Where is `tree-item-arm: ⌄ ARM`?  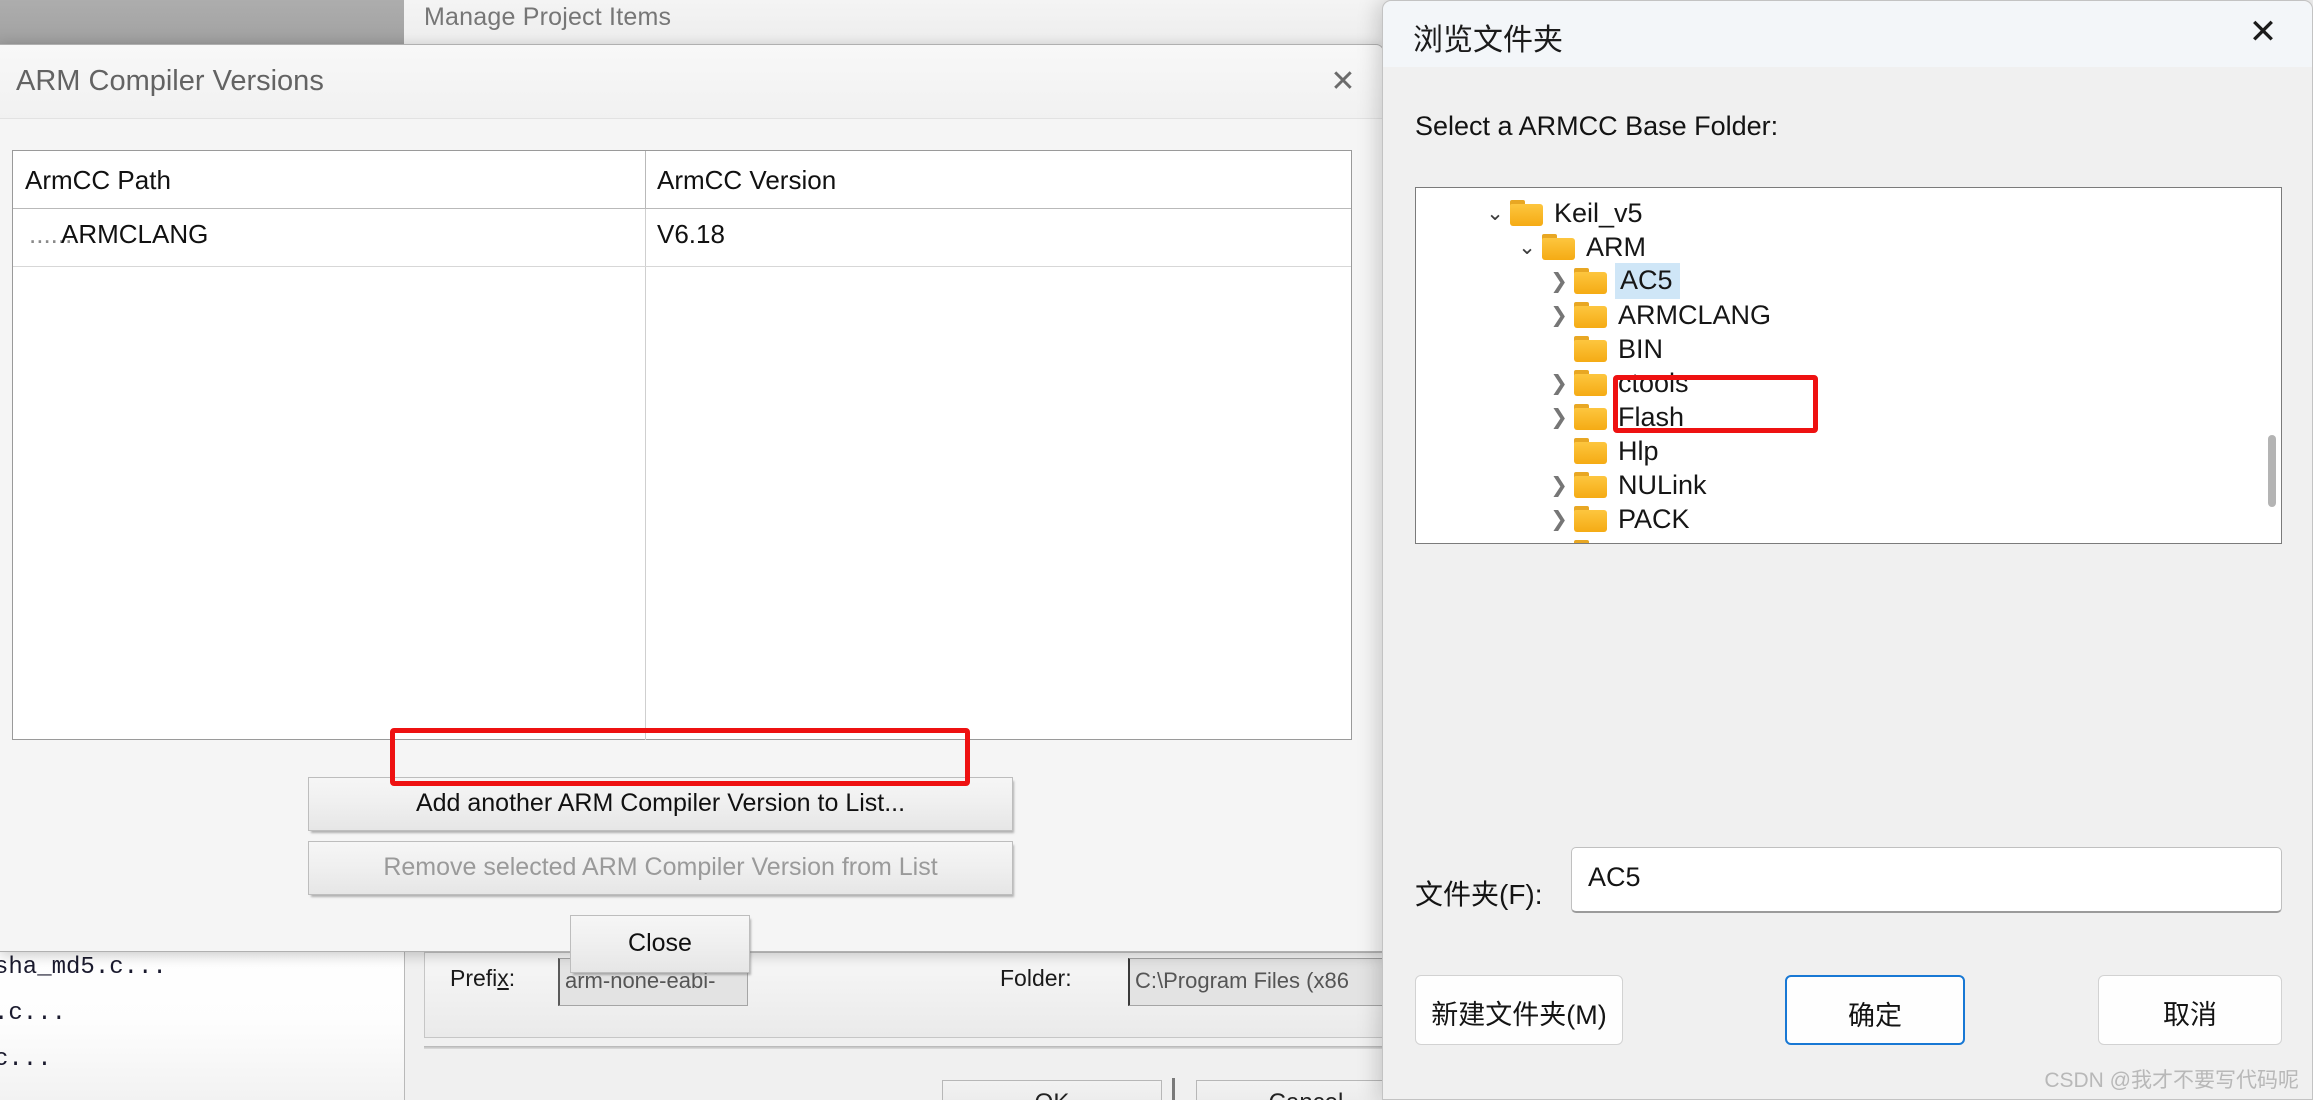
tree-item-arm: ⌄ ARM is located at coordinates (1848, 247).